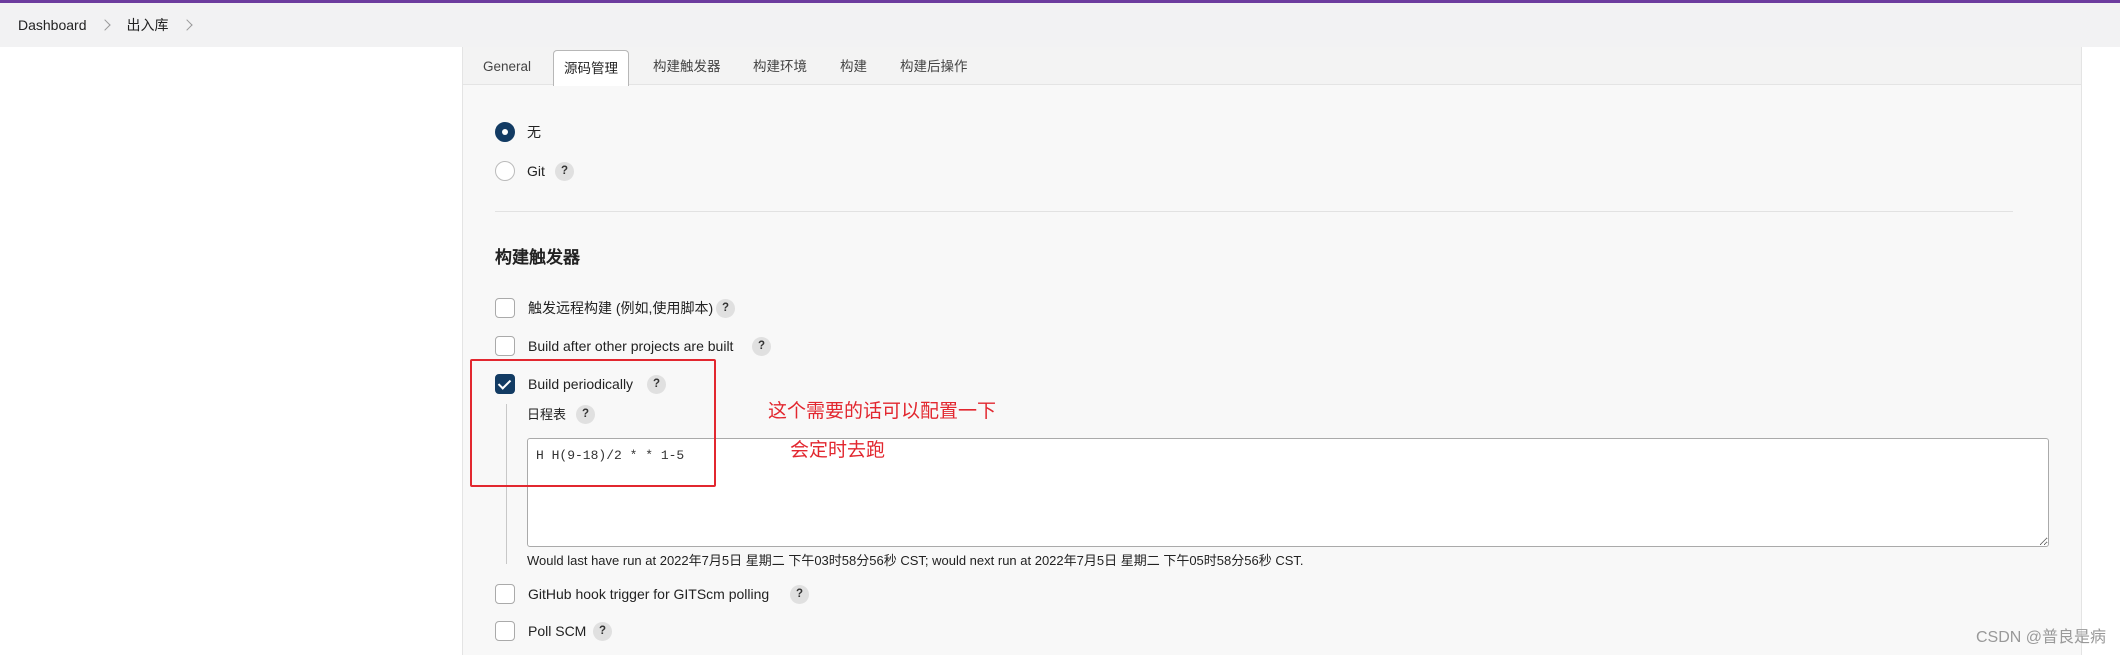 The image size is (2120, 655). Describe the element at coordinates (2040, 637) in the screenshot. I see `watermark: CSDN @普良是病` at that location.